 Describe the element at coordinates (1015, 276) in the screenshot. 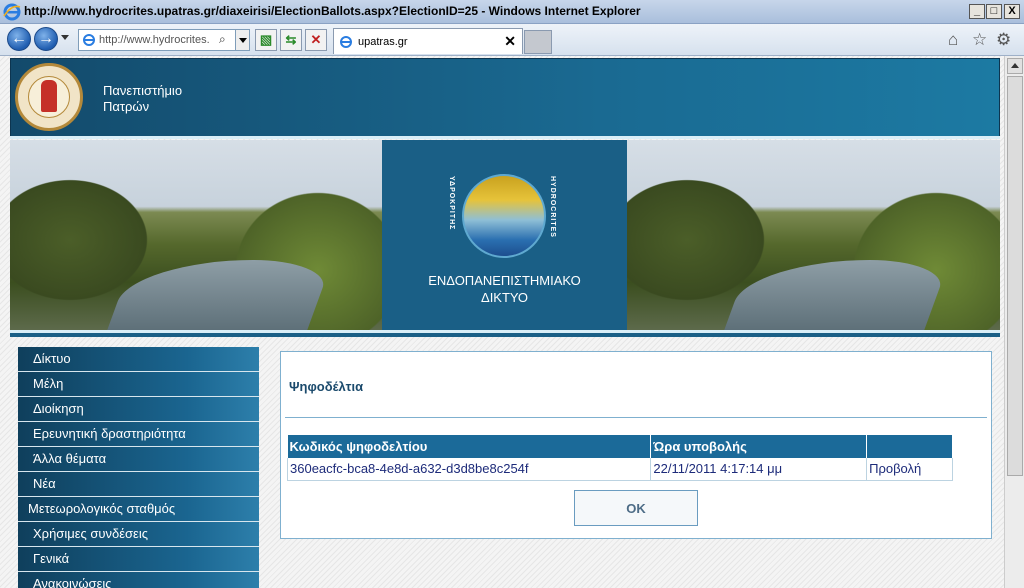

I see `scrollbar-thumb` at that location.